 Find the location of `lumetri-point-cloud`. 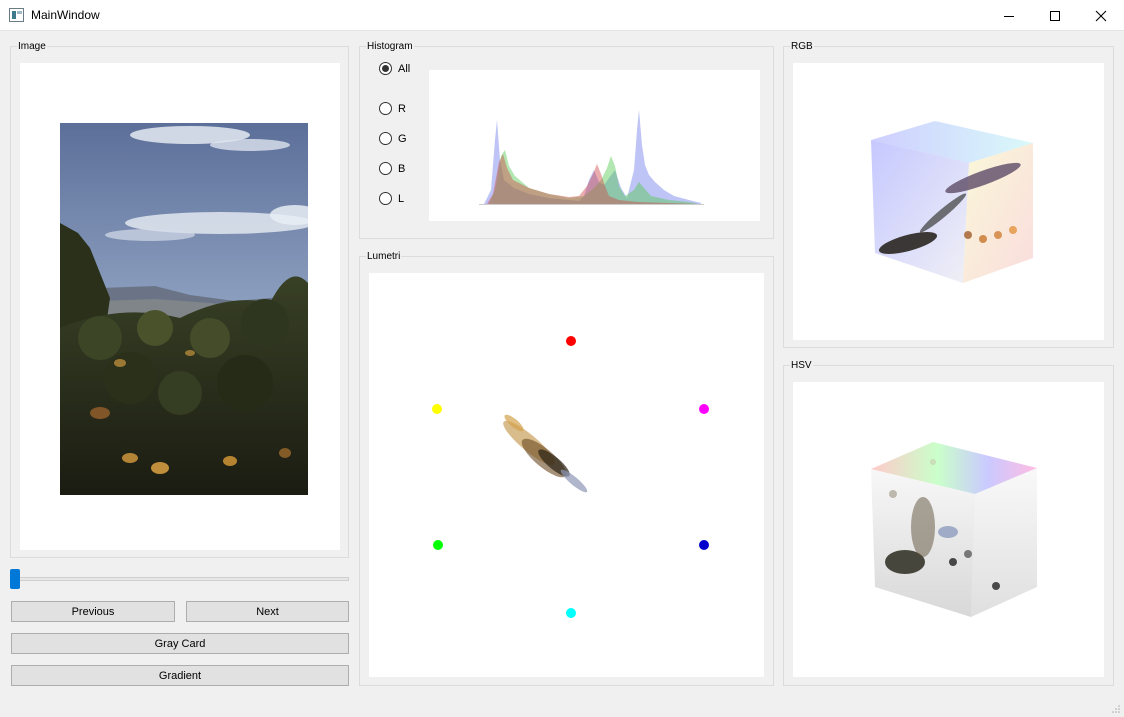

lumetri-point-cloud is located at coordinates (545, 453).